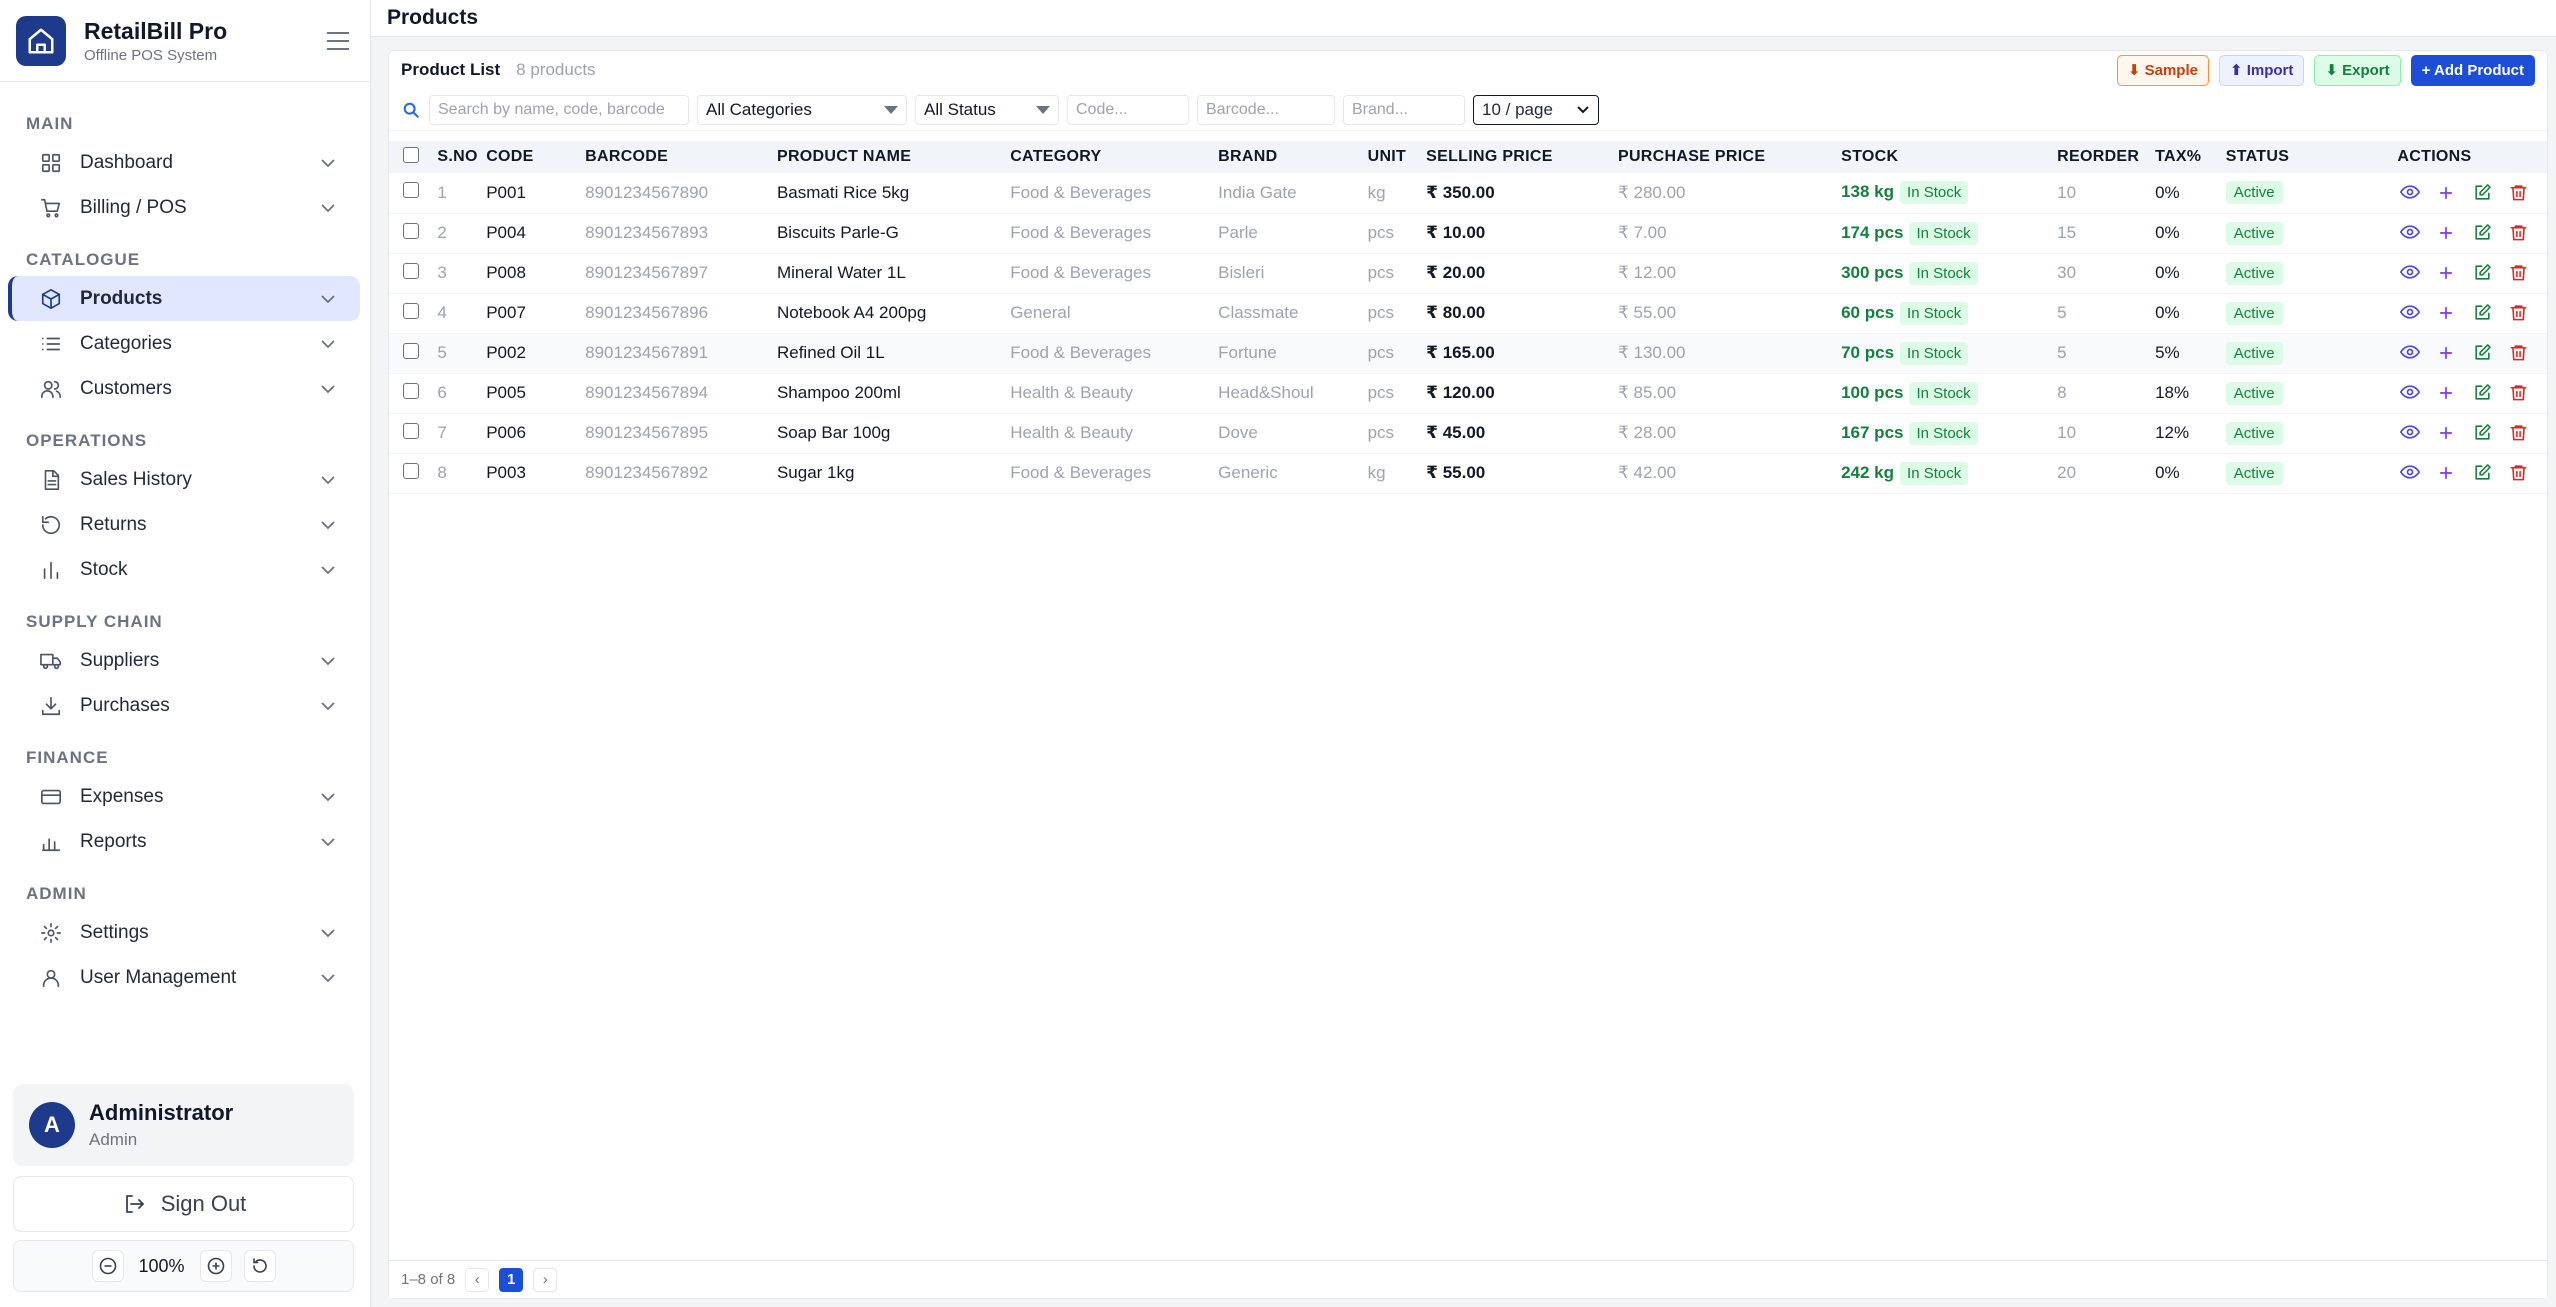  I want to click on import-button: ⬆ Import, so click(2261, 70).